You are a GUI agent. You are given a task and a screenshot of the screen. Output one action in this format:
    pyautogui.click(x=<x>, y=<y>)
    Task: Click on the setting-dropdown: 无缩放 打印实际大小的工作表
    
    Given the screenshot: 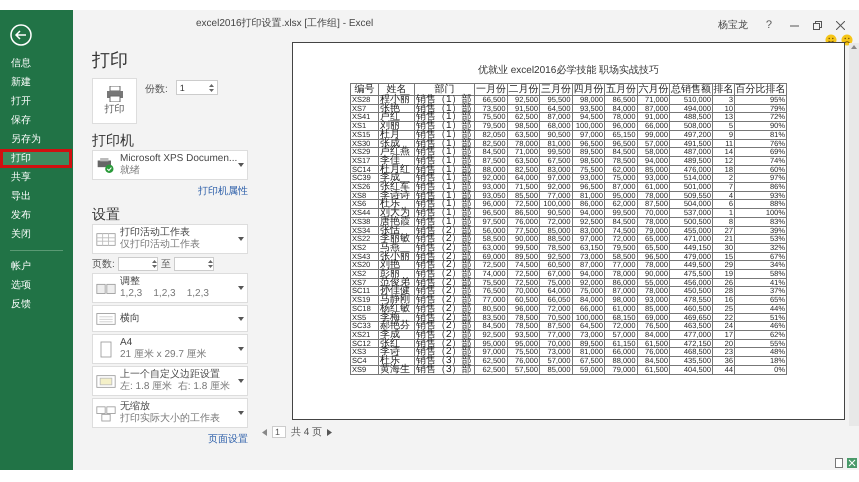 What is the action you would take?
    pyautogui.click(x=170, y=413)
    